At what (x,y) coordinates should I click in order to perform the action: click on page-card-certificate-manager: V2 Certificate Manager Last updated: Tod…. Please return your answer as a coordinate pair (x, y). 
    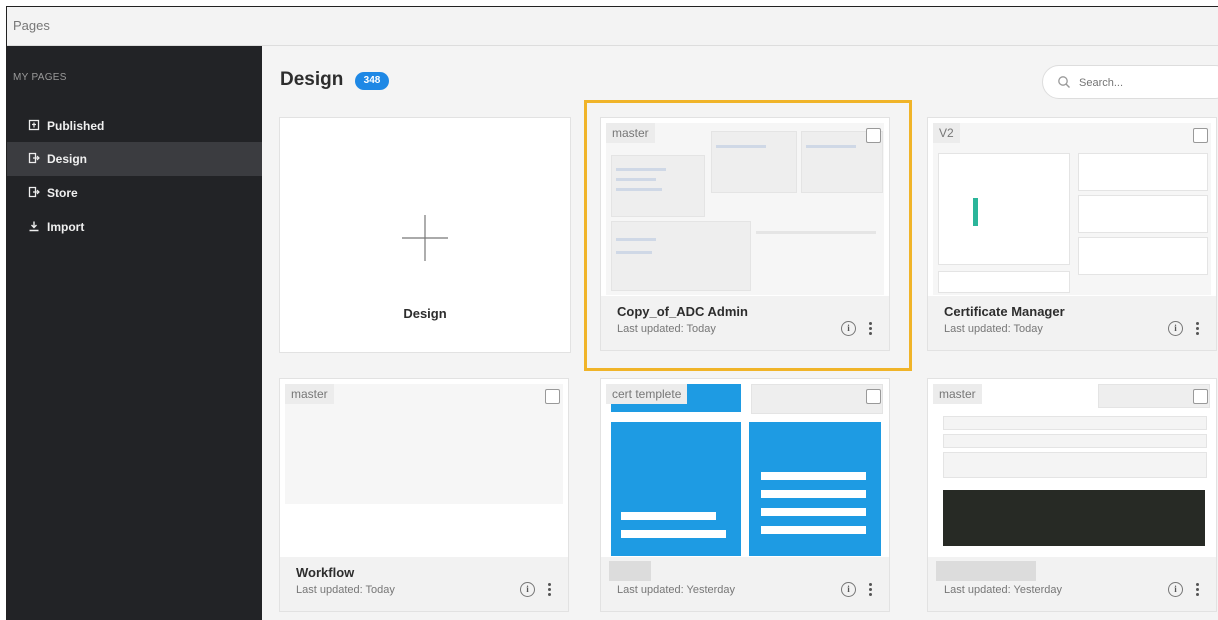
    Looking at the image, I should click on (1072, 234).